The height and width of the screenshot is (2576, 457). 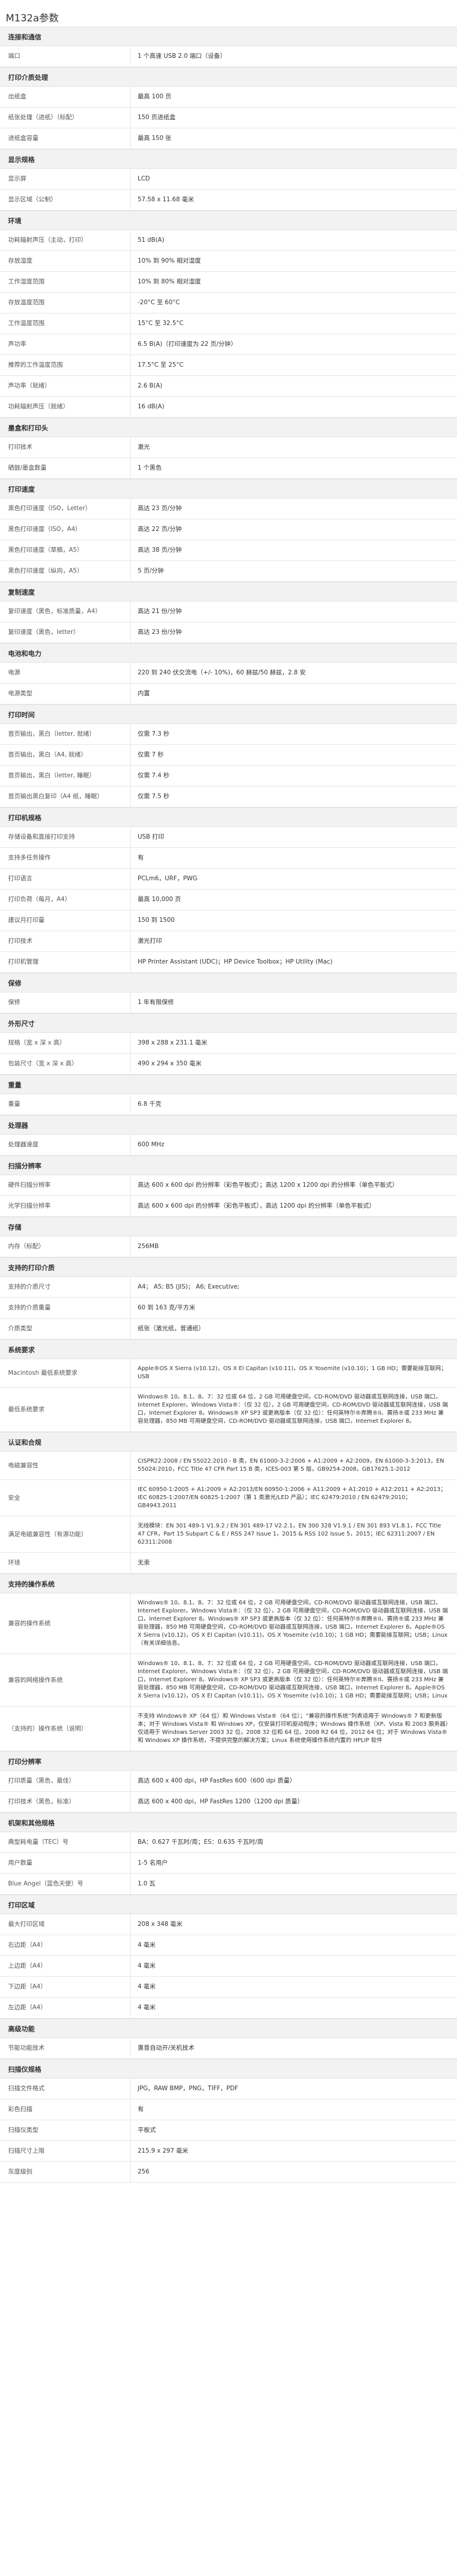 I want to click on spec-label: 打印技术, so click(x=65, y=447).